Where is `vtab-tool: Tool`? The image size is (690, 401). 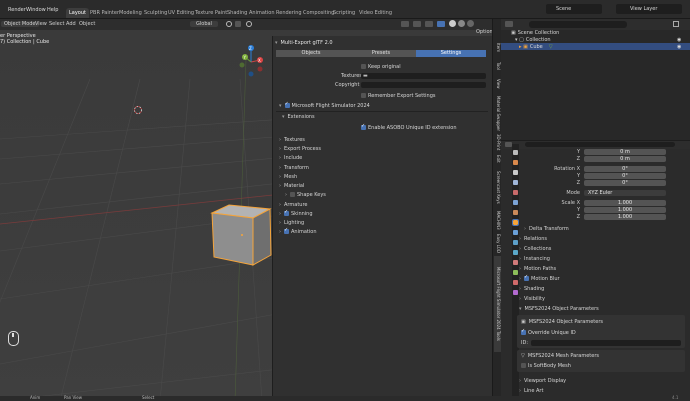 vtab-tool: Tool is located at coordinates (497, 66).